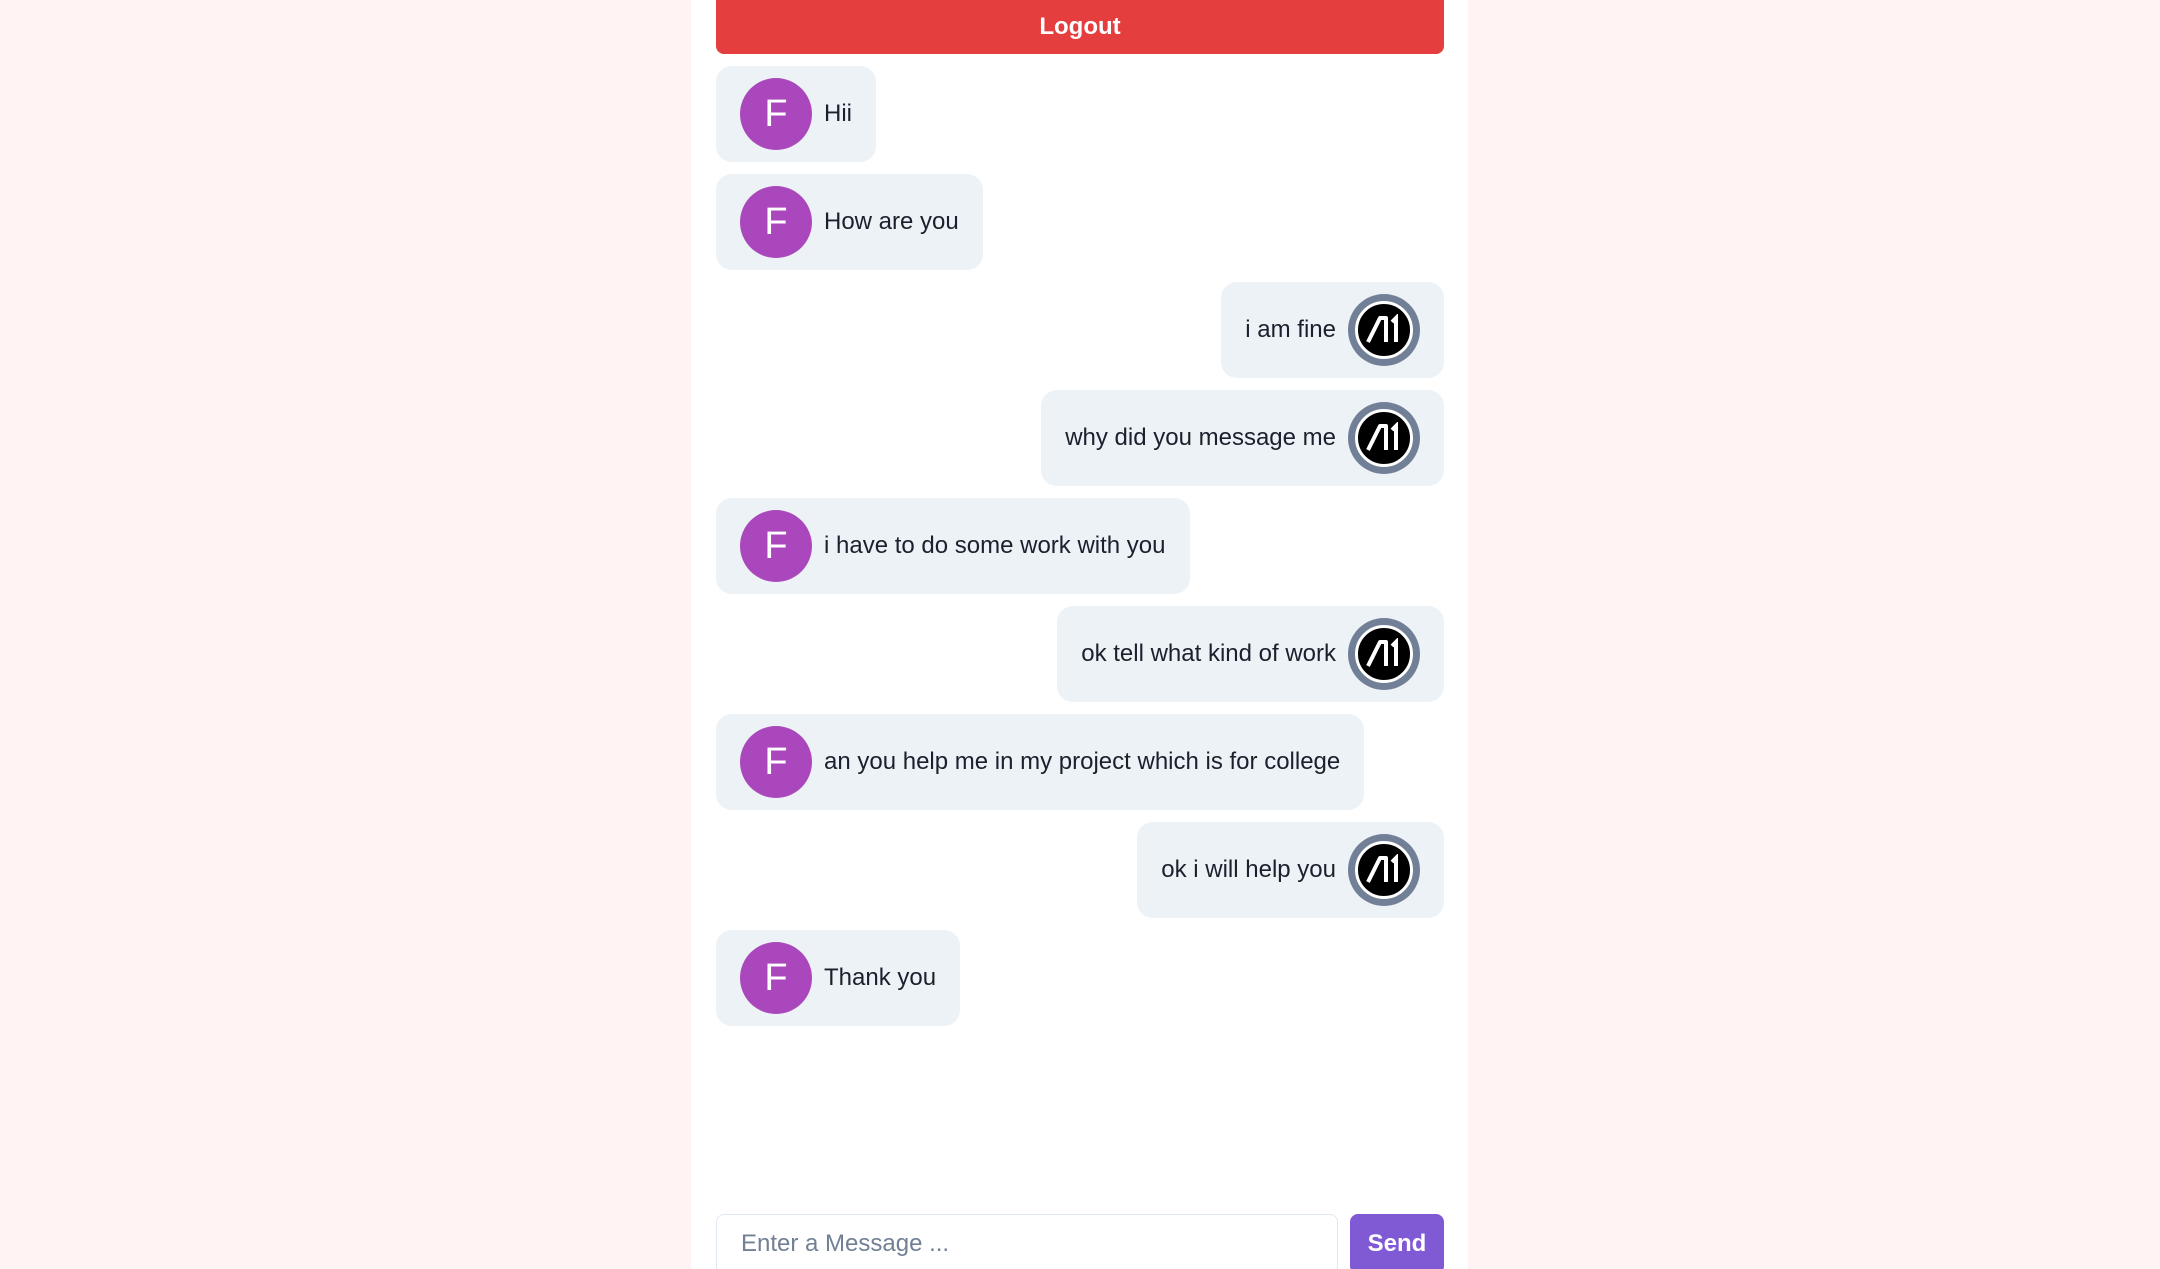  I want to click on message-bubble: ok i will help you, so click(1290, 870).